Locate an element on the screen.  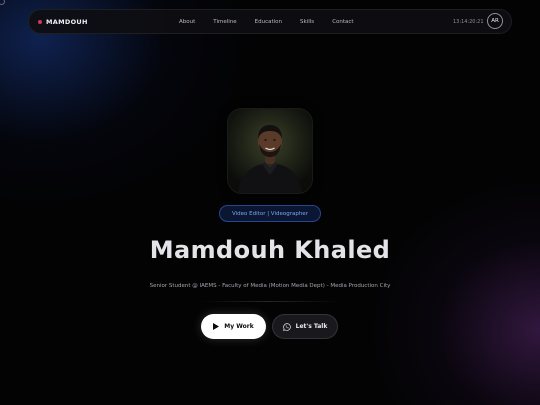
play-icon is located at coordinates (216, 326).